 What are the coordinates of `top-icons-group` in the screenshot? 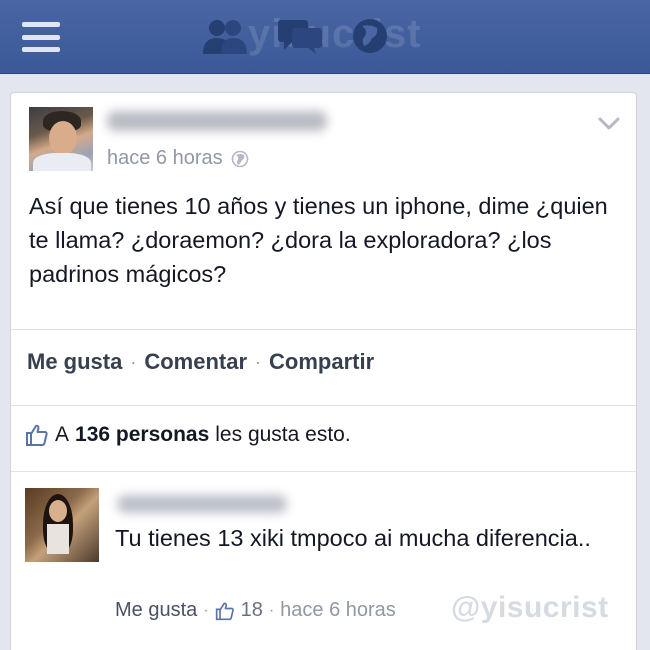 It's located at (295, 36).